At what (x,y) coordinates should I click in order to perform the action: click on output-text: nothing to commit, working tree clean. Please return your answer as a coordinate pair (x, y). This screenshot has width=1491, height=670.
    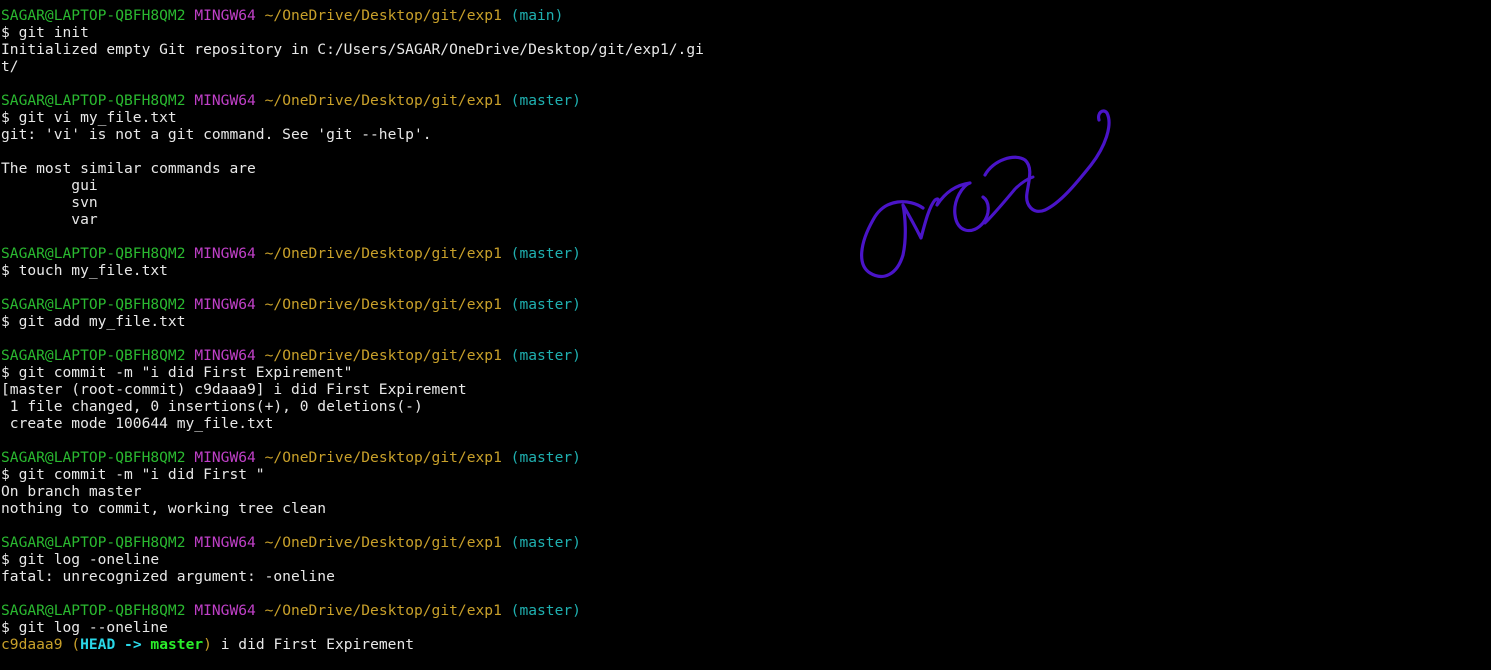
    Looking at the image, I should click on (164, 508).